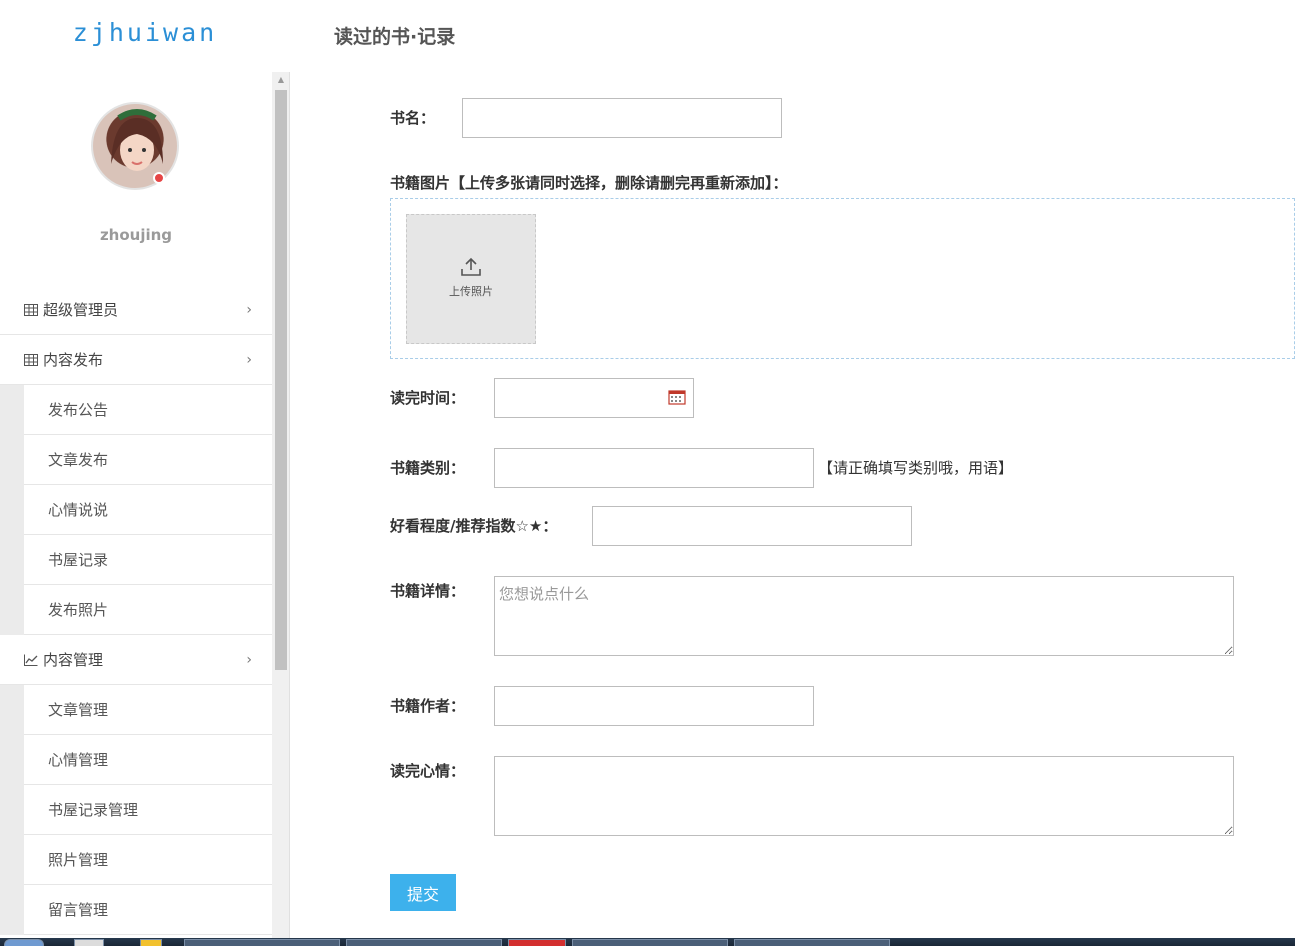 The image size is (1295, 946). What do you see at coordinates (842, 278) in the screenshot?
I see `upload-zone: 上传照片` at bounding box center [842, 278].